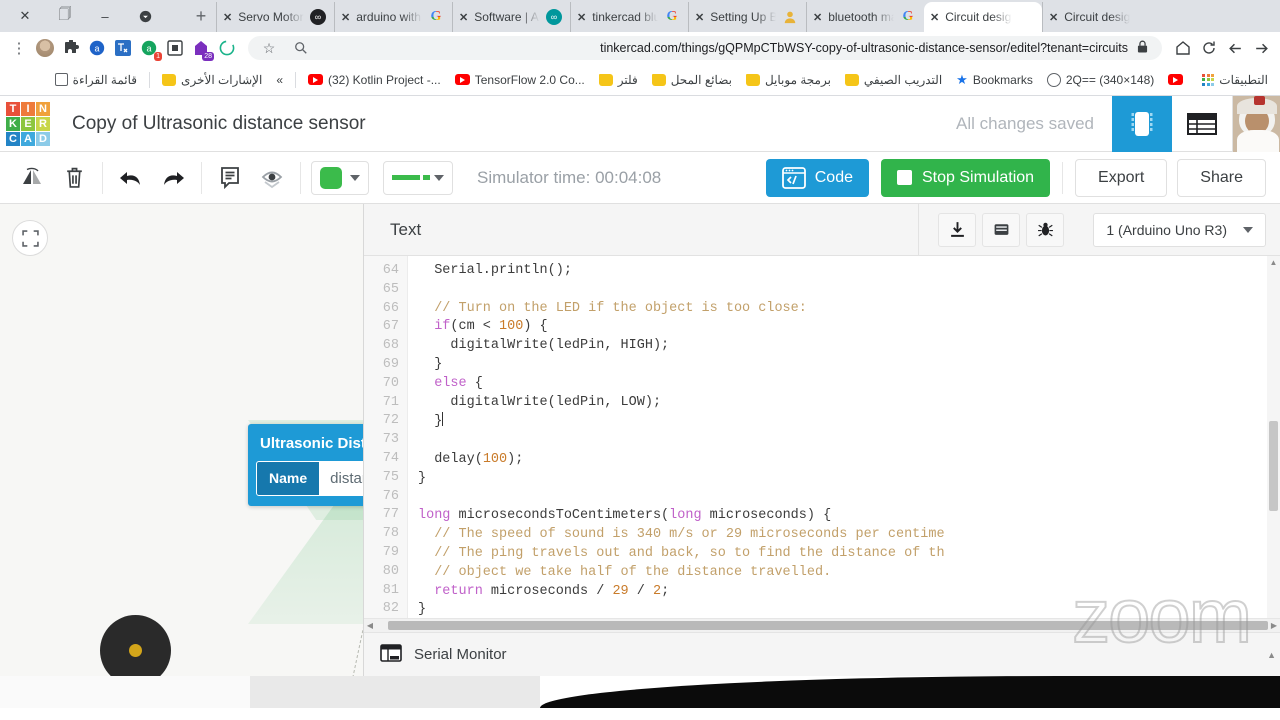 This screenshot has width=1280, height=720. Describe the element at coordinates (865, 17) in the screenshot. I see `browser-tab: ✕ bluetooth ma G` at that location.